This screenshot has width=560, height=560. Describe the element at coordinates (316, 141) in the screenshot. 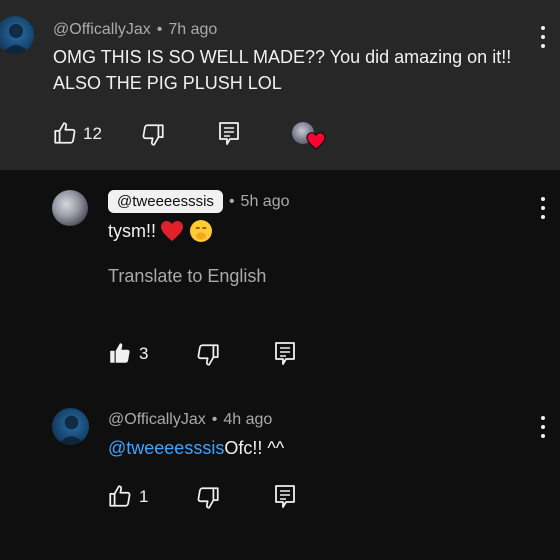

I see `creator-heart-icon` at that location.